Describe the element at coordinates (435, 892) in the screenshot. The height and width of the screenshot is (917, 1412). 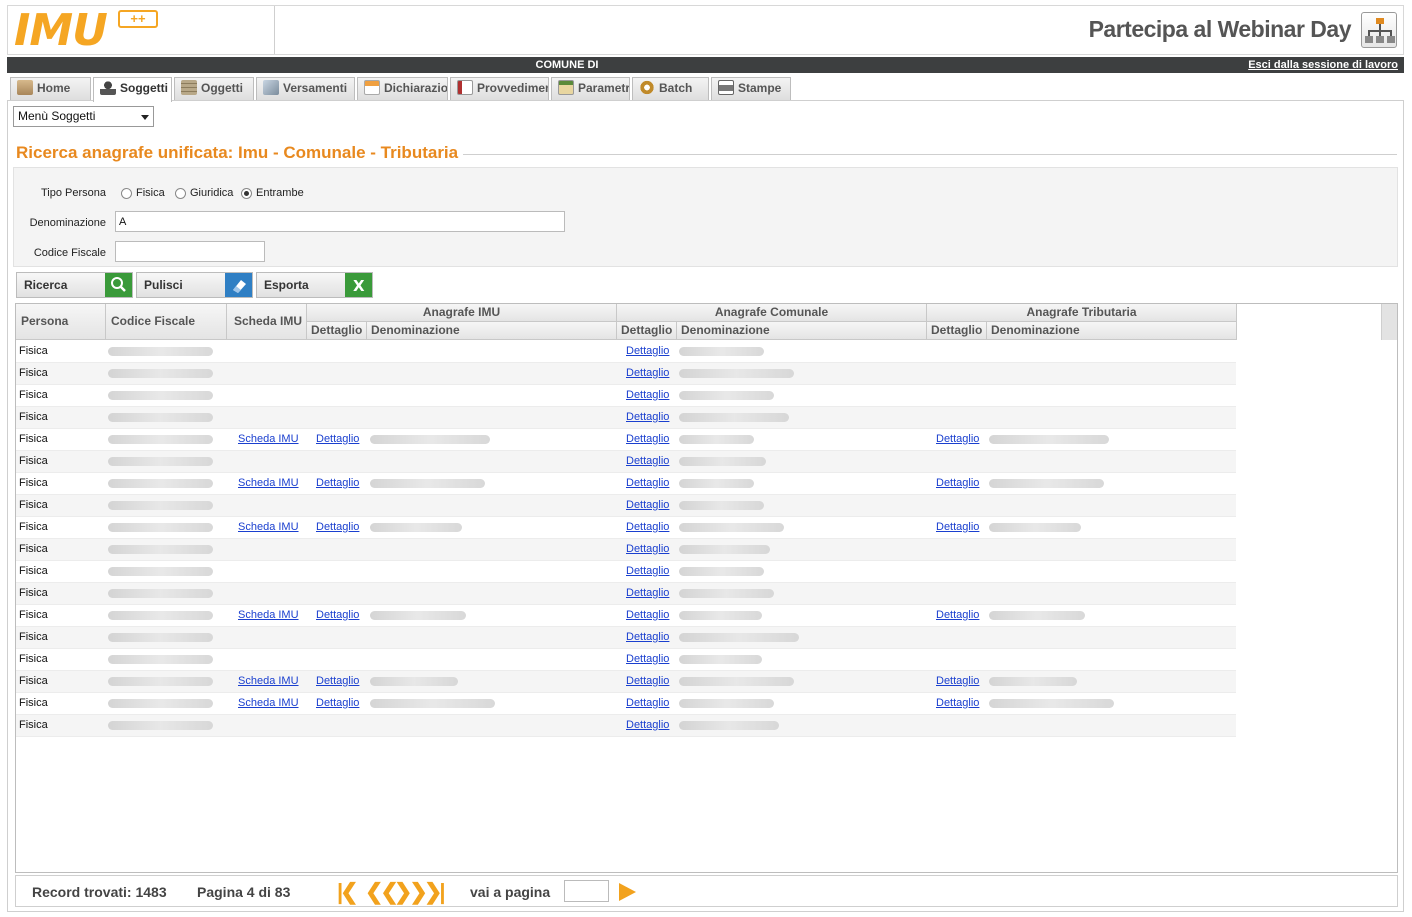
I see `last-page-icon: ❯|` at that location.